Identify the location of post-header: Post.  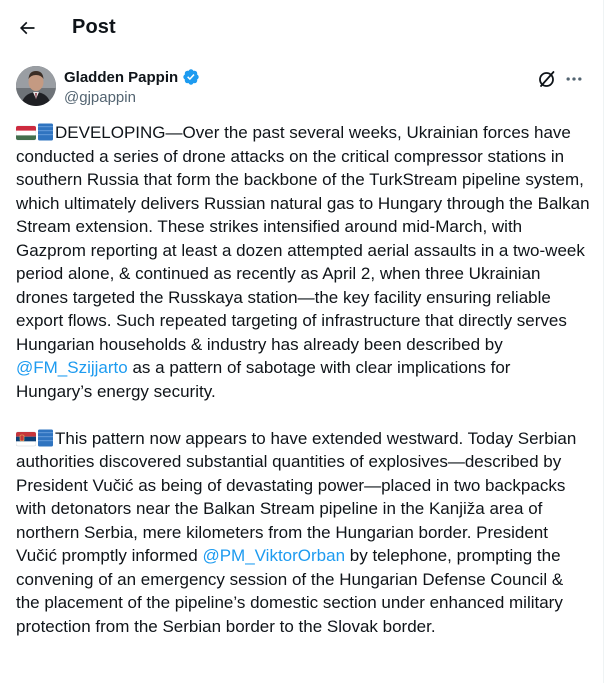
(301, 28).